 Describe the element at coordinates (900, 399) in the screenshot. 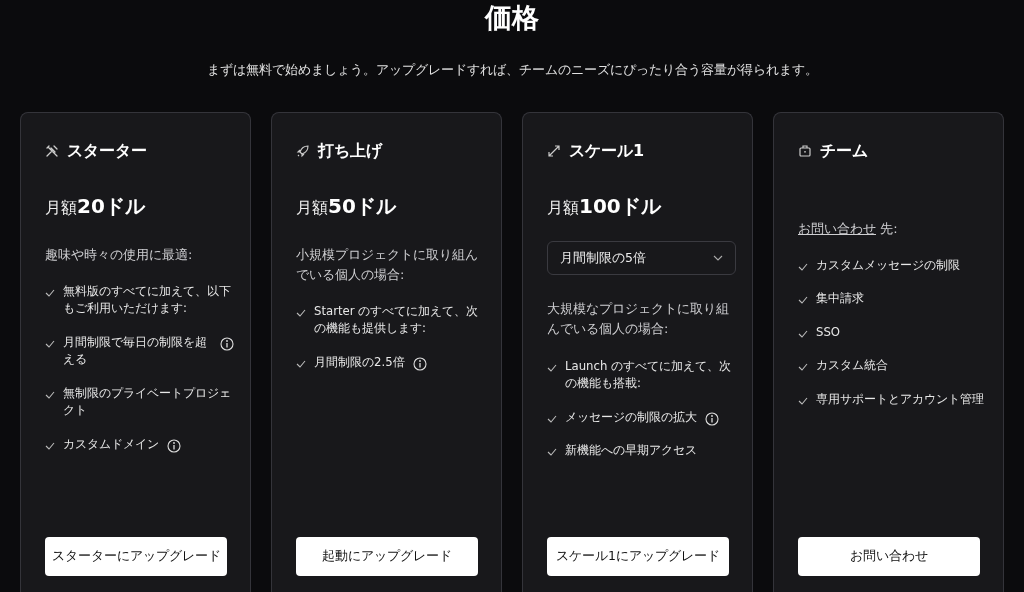

I see `feature-text: 専用サポートとアカウント管理` at that location.